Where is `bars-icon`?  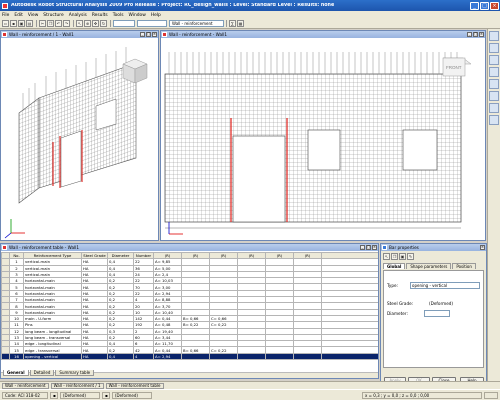
bars-icon is located at coordinates (494, 60).